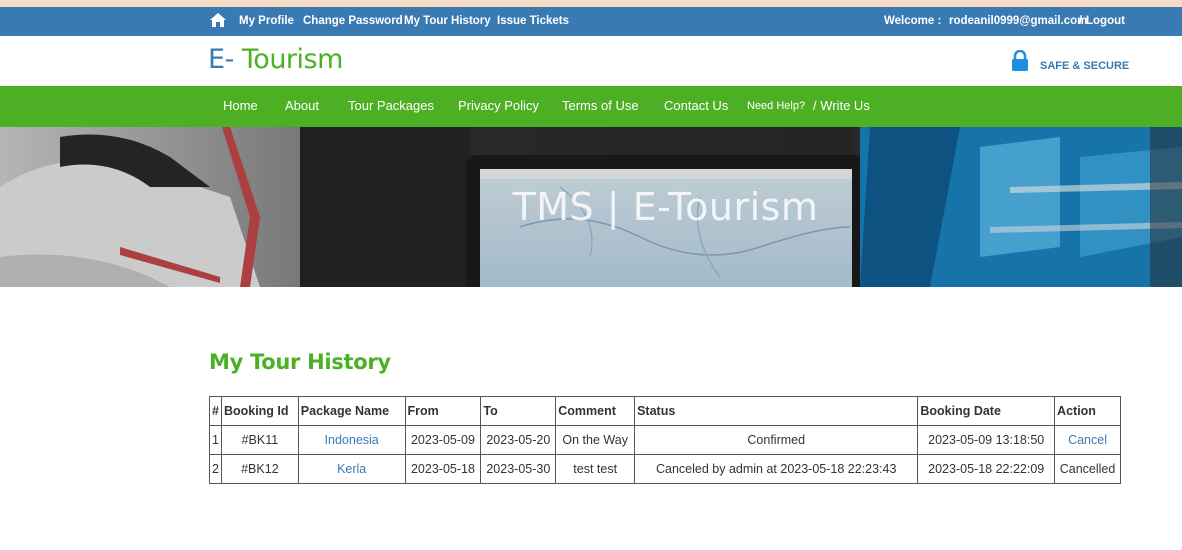 This screenshot has width=1182, height=550. Describe the element at coordinates (351, 411) in the screenshot. I see `column-header-package-name: Package Name` at that location.